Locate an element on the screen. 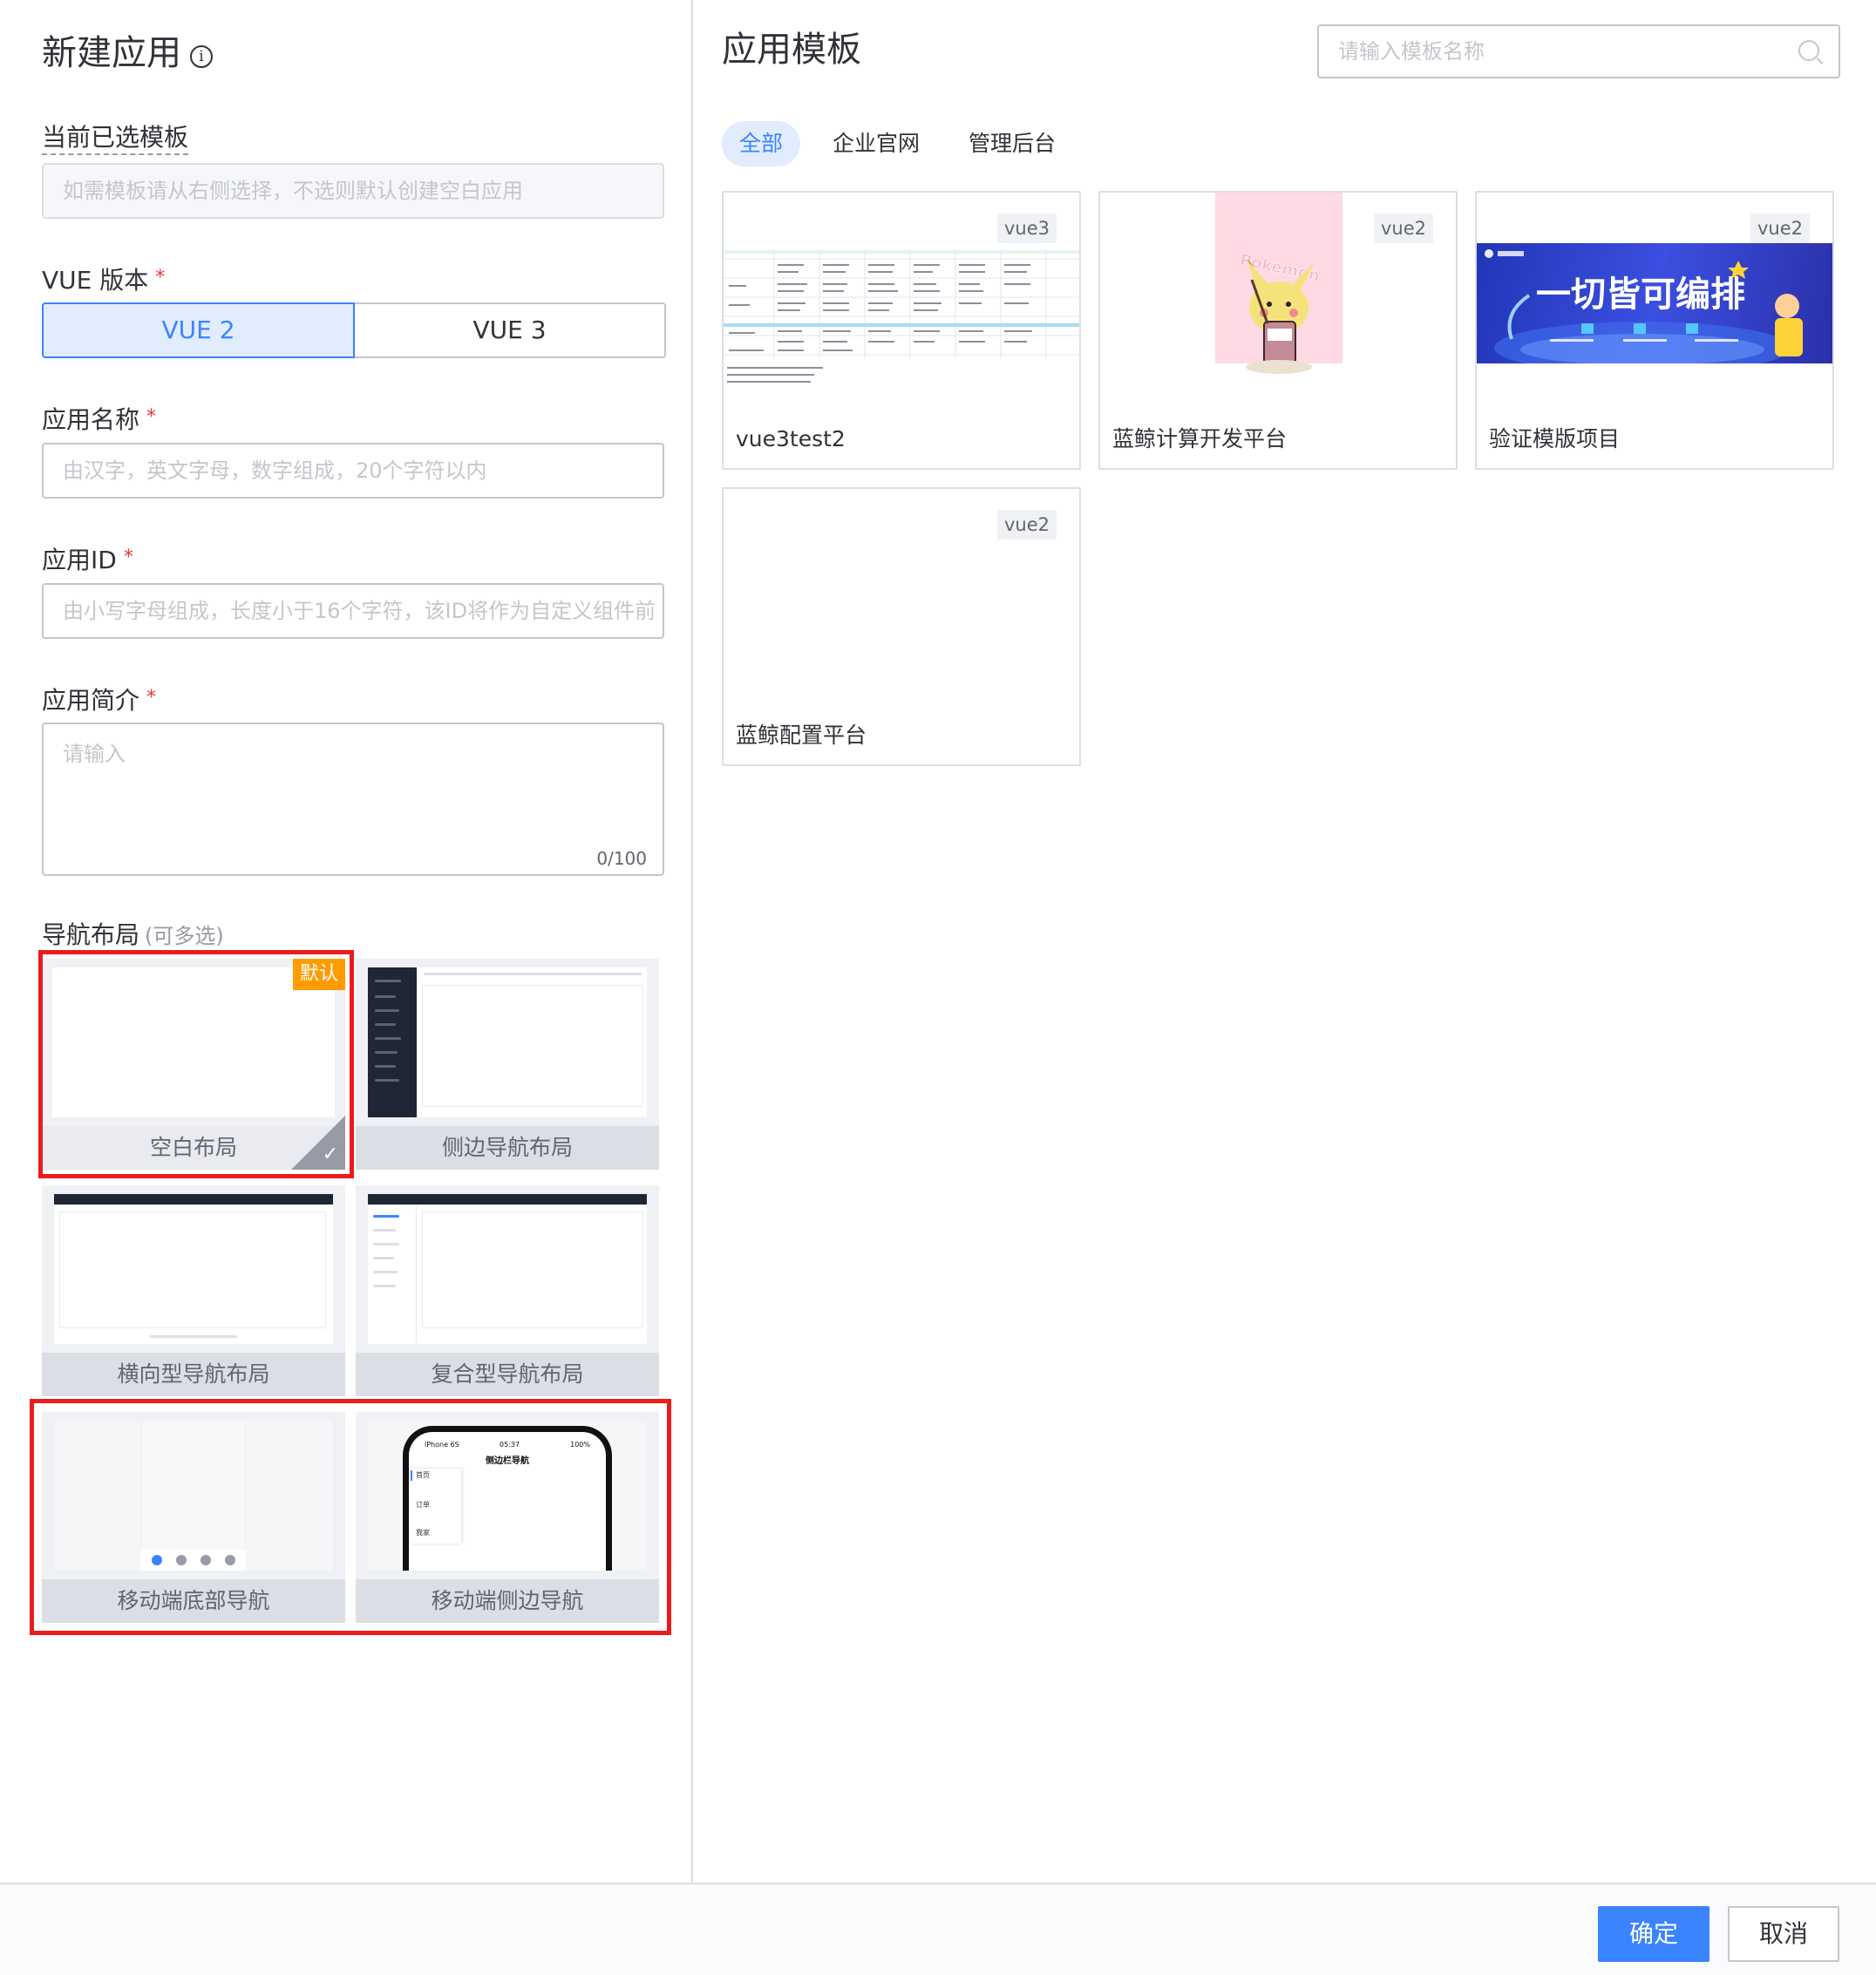 The width and height of the screenshot is (1876, 1975). app-name-label-text: 应用名称 is located at coordinates (91, 420).